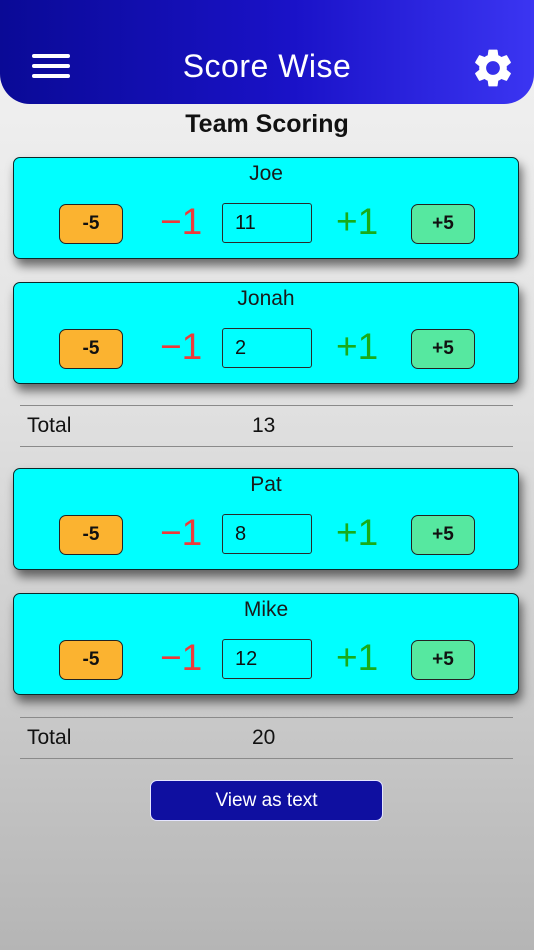  I want to click on player-name: Pat, so click(266, 484).